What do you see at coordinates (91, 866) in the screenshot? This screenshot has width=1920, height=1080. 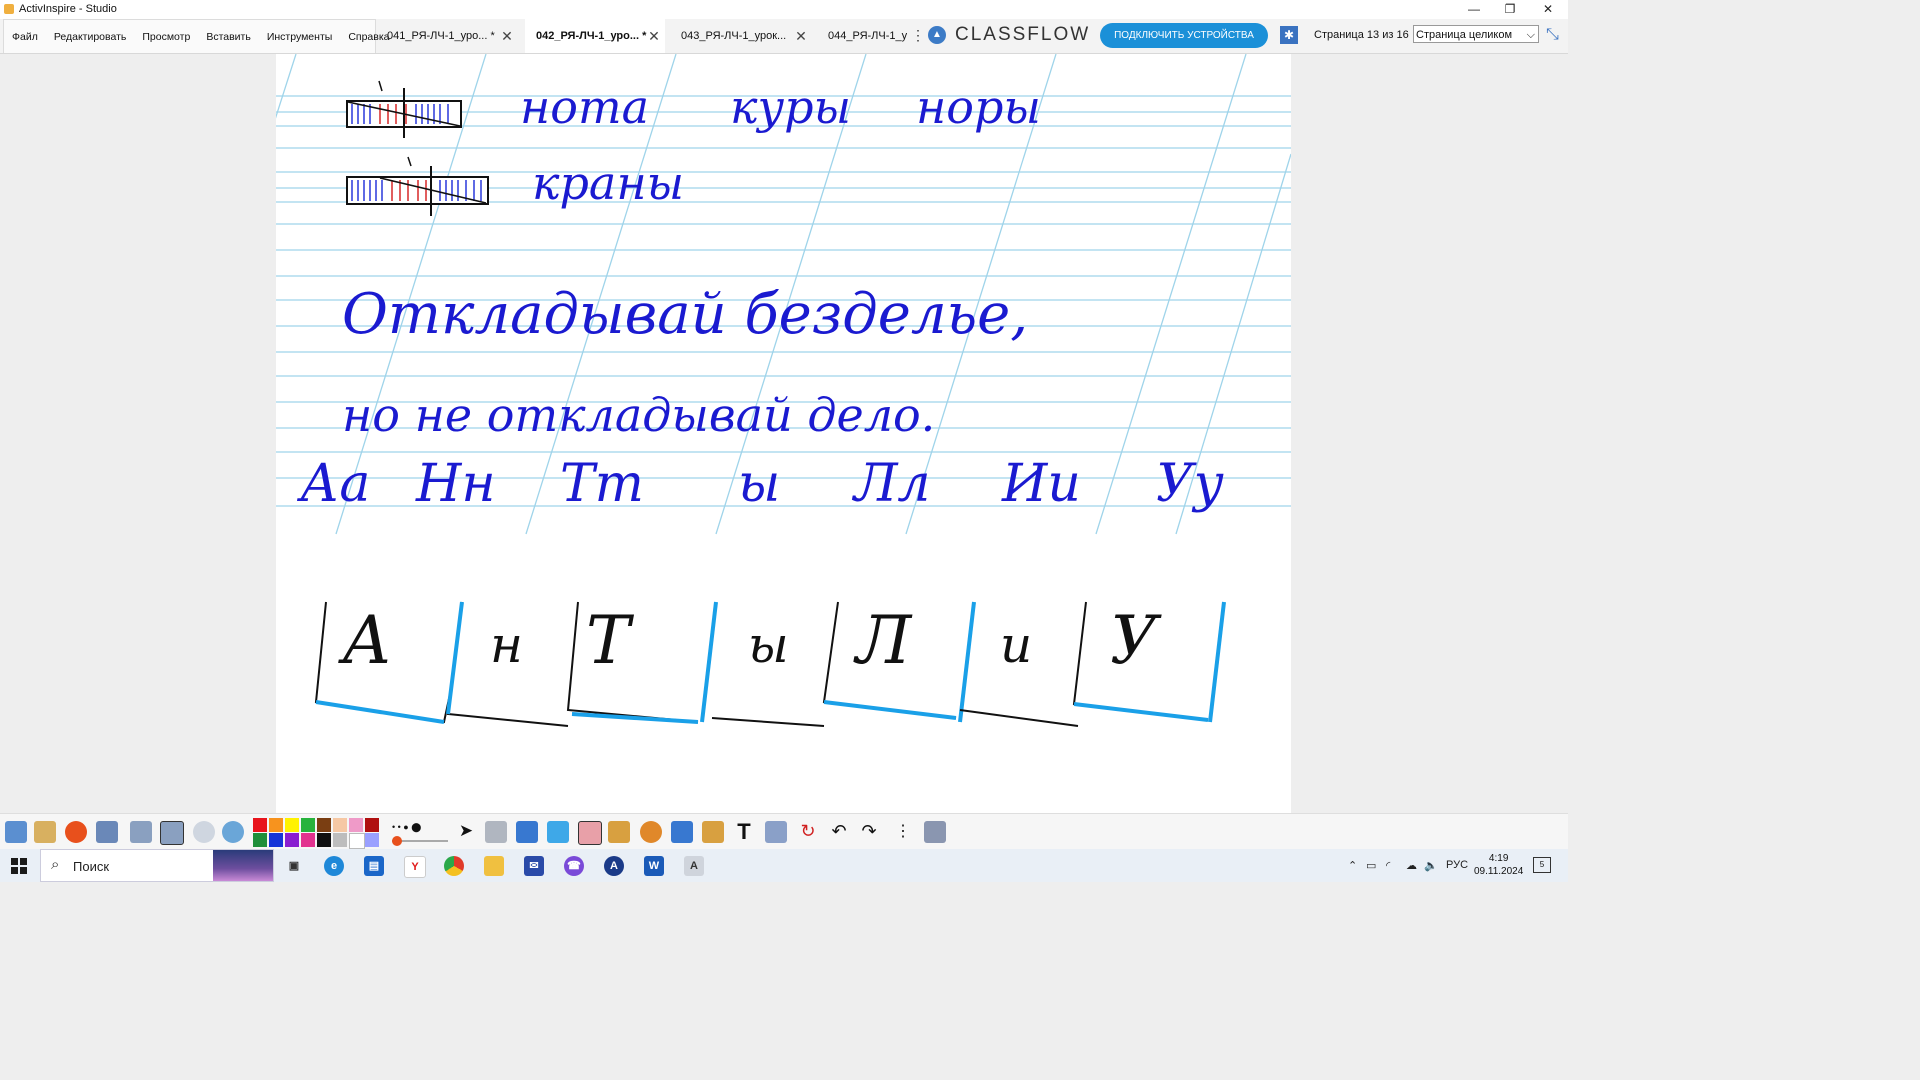 I see `search-placeholder: Поиск` at bounding box center [91, 866].